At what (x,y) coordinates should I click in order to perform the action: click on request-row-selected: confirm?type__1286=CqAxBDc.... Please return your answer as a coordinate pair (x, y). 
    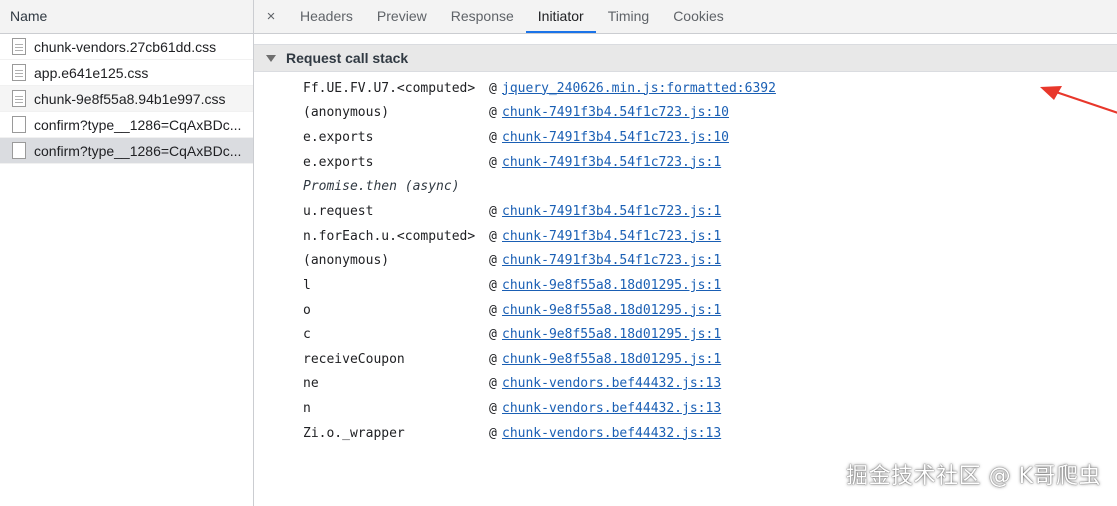
    Looking at the image, I should click on (126, 151).